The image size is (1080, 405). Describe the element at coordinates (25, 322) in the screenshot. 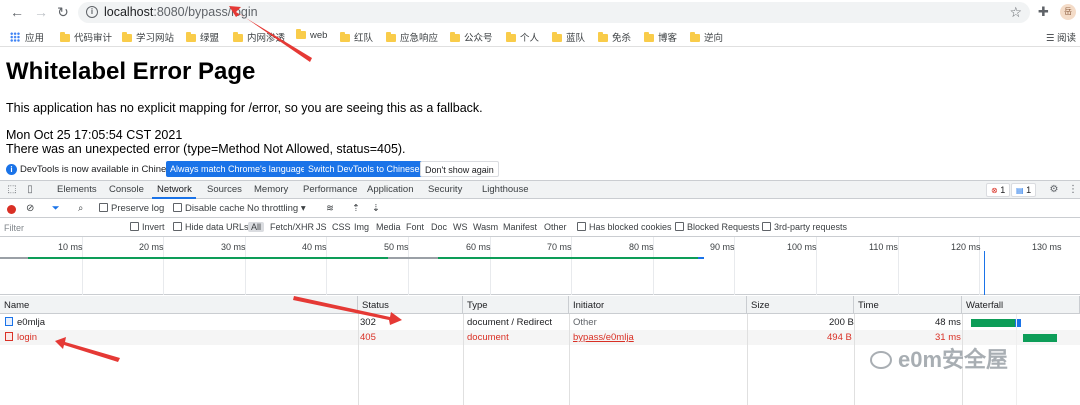

I see `request-name: e0mlja` at that location.